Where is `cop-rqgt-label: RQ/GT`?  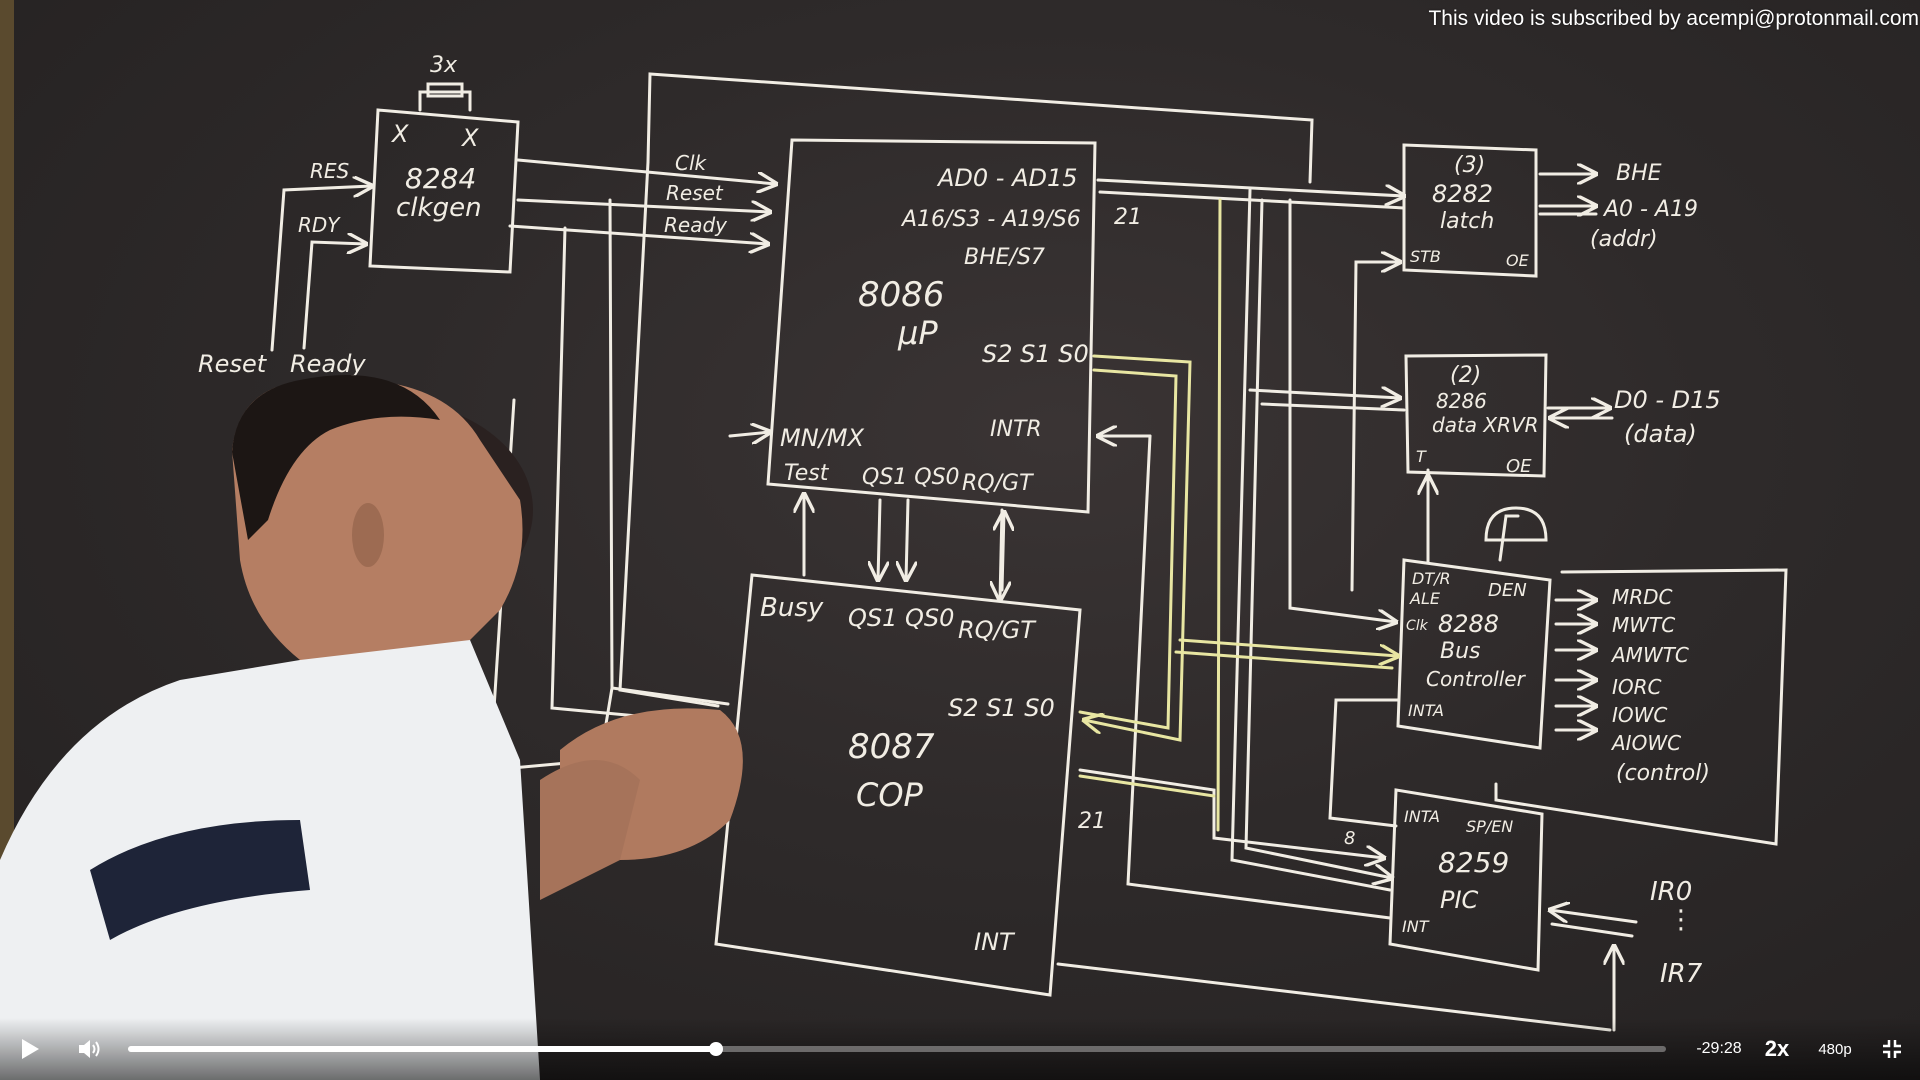
cop-rqgt-label: RQ/GT is located at coordinates (997, 630).